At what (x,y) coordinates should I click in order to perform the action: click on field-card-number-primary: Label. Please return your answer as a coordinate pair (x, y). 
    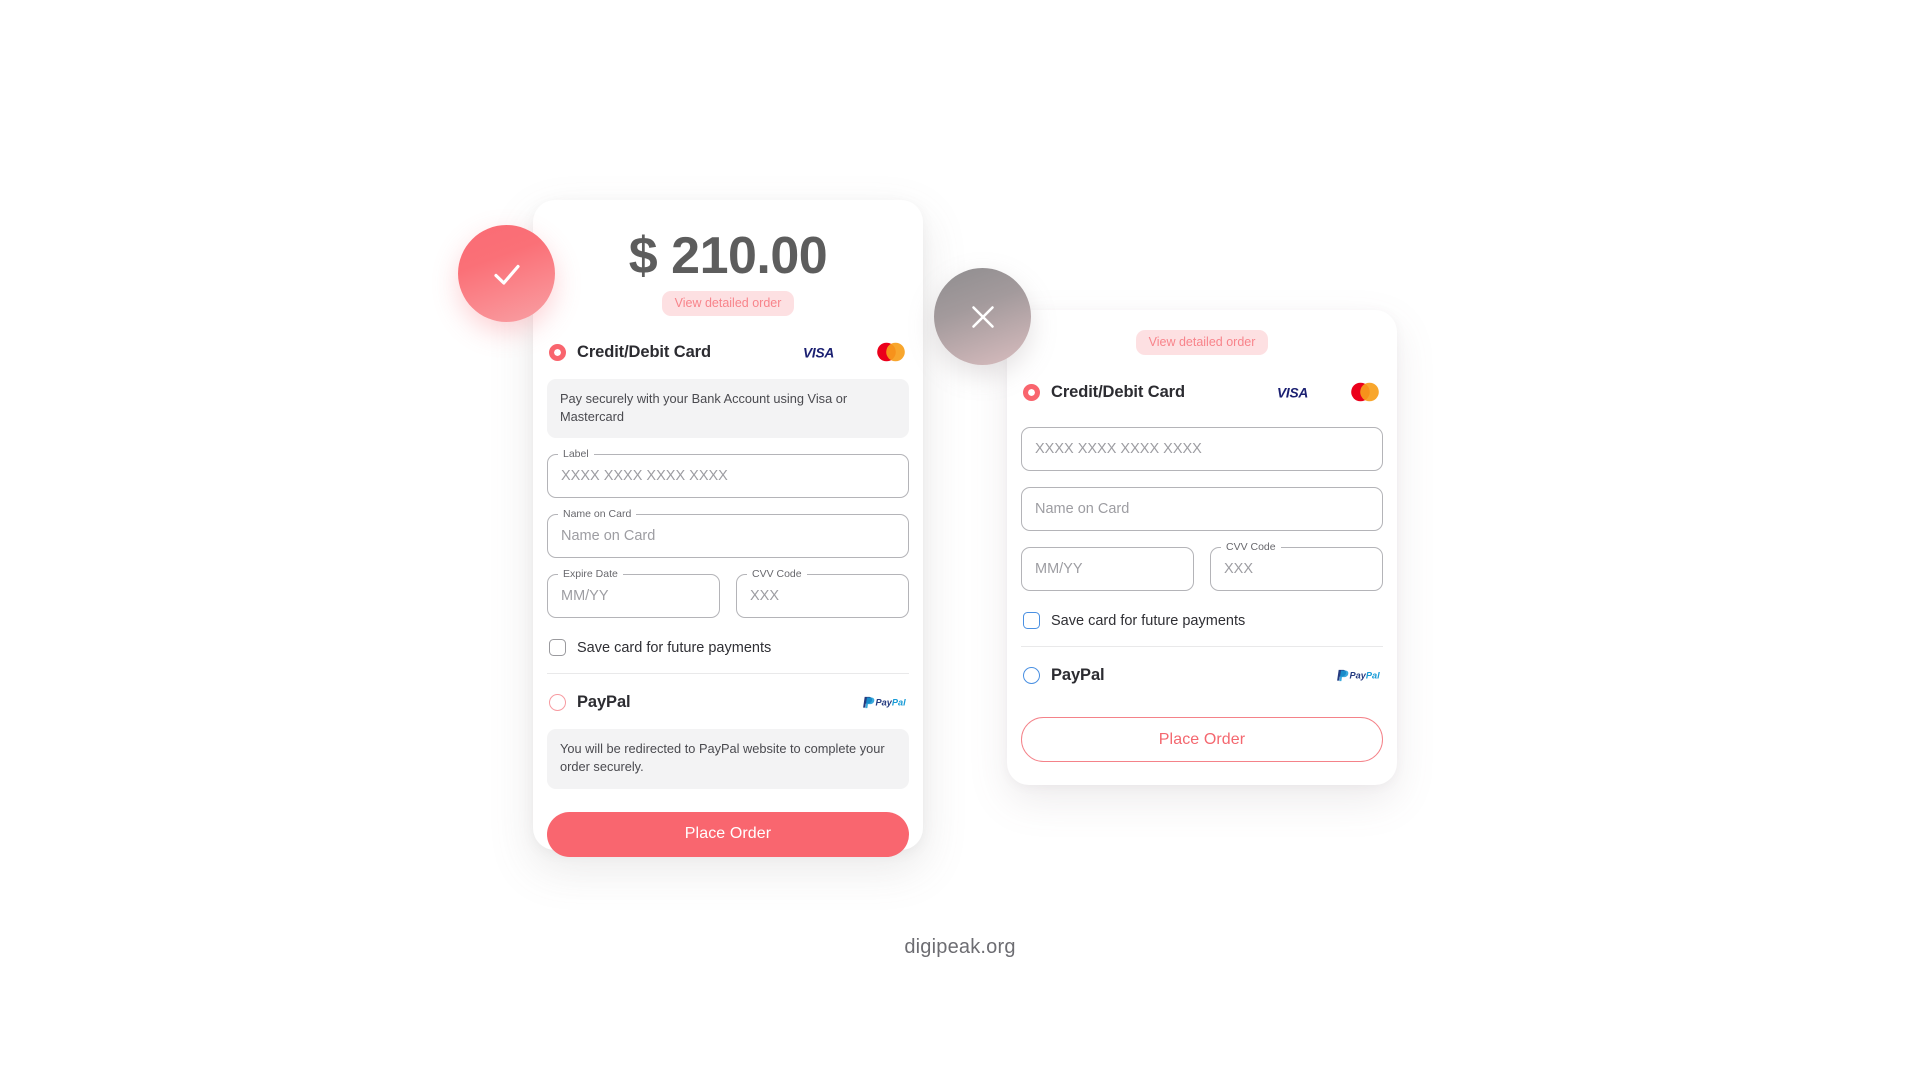
    Looking at the image, I should click on (728, 473).